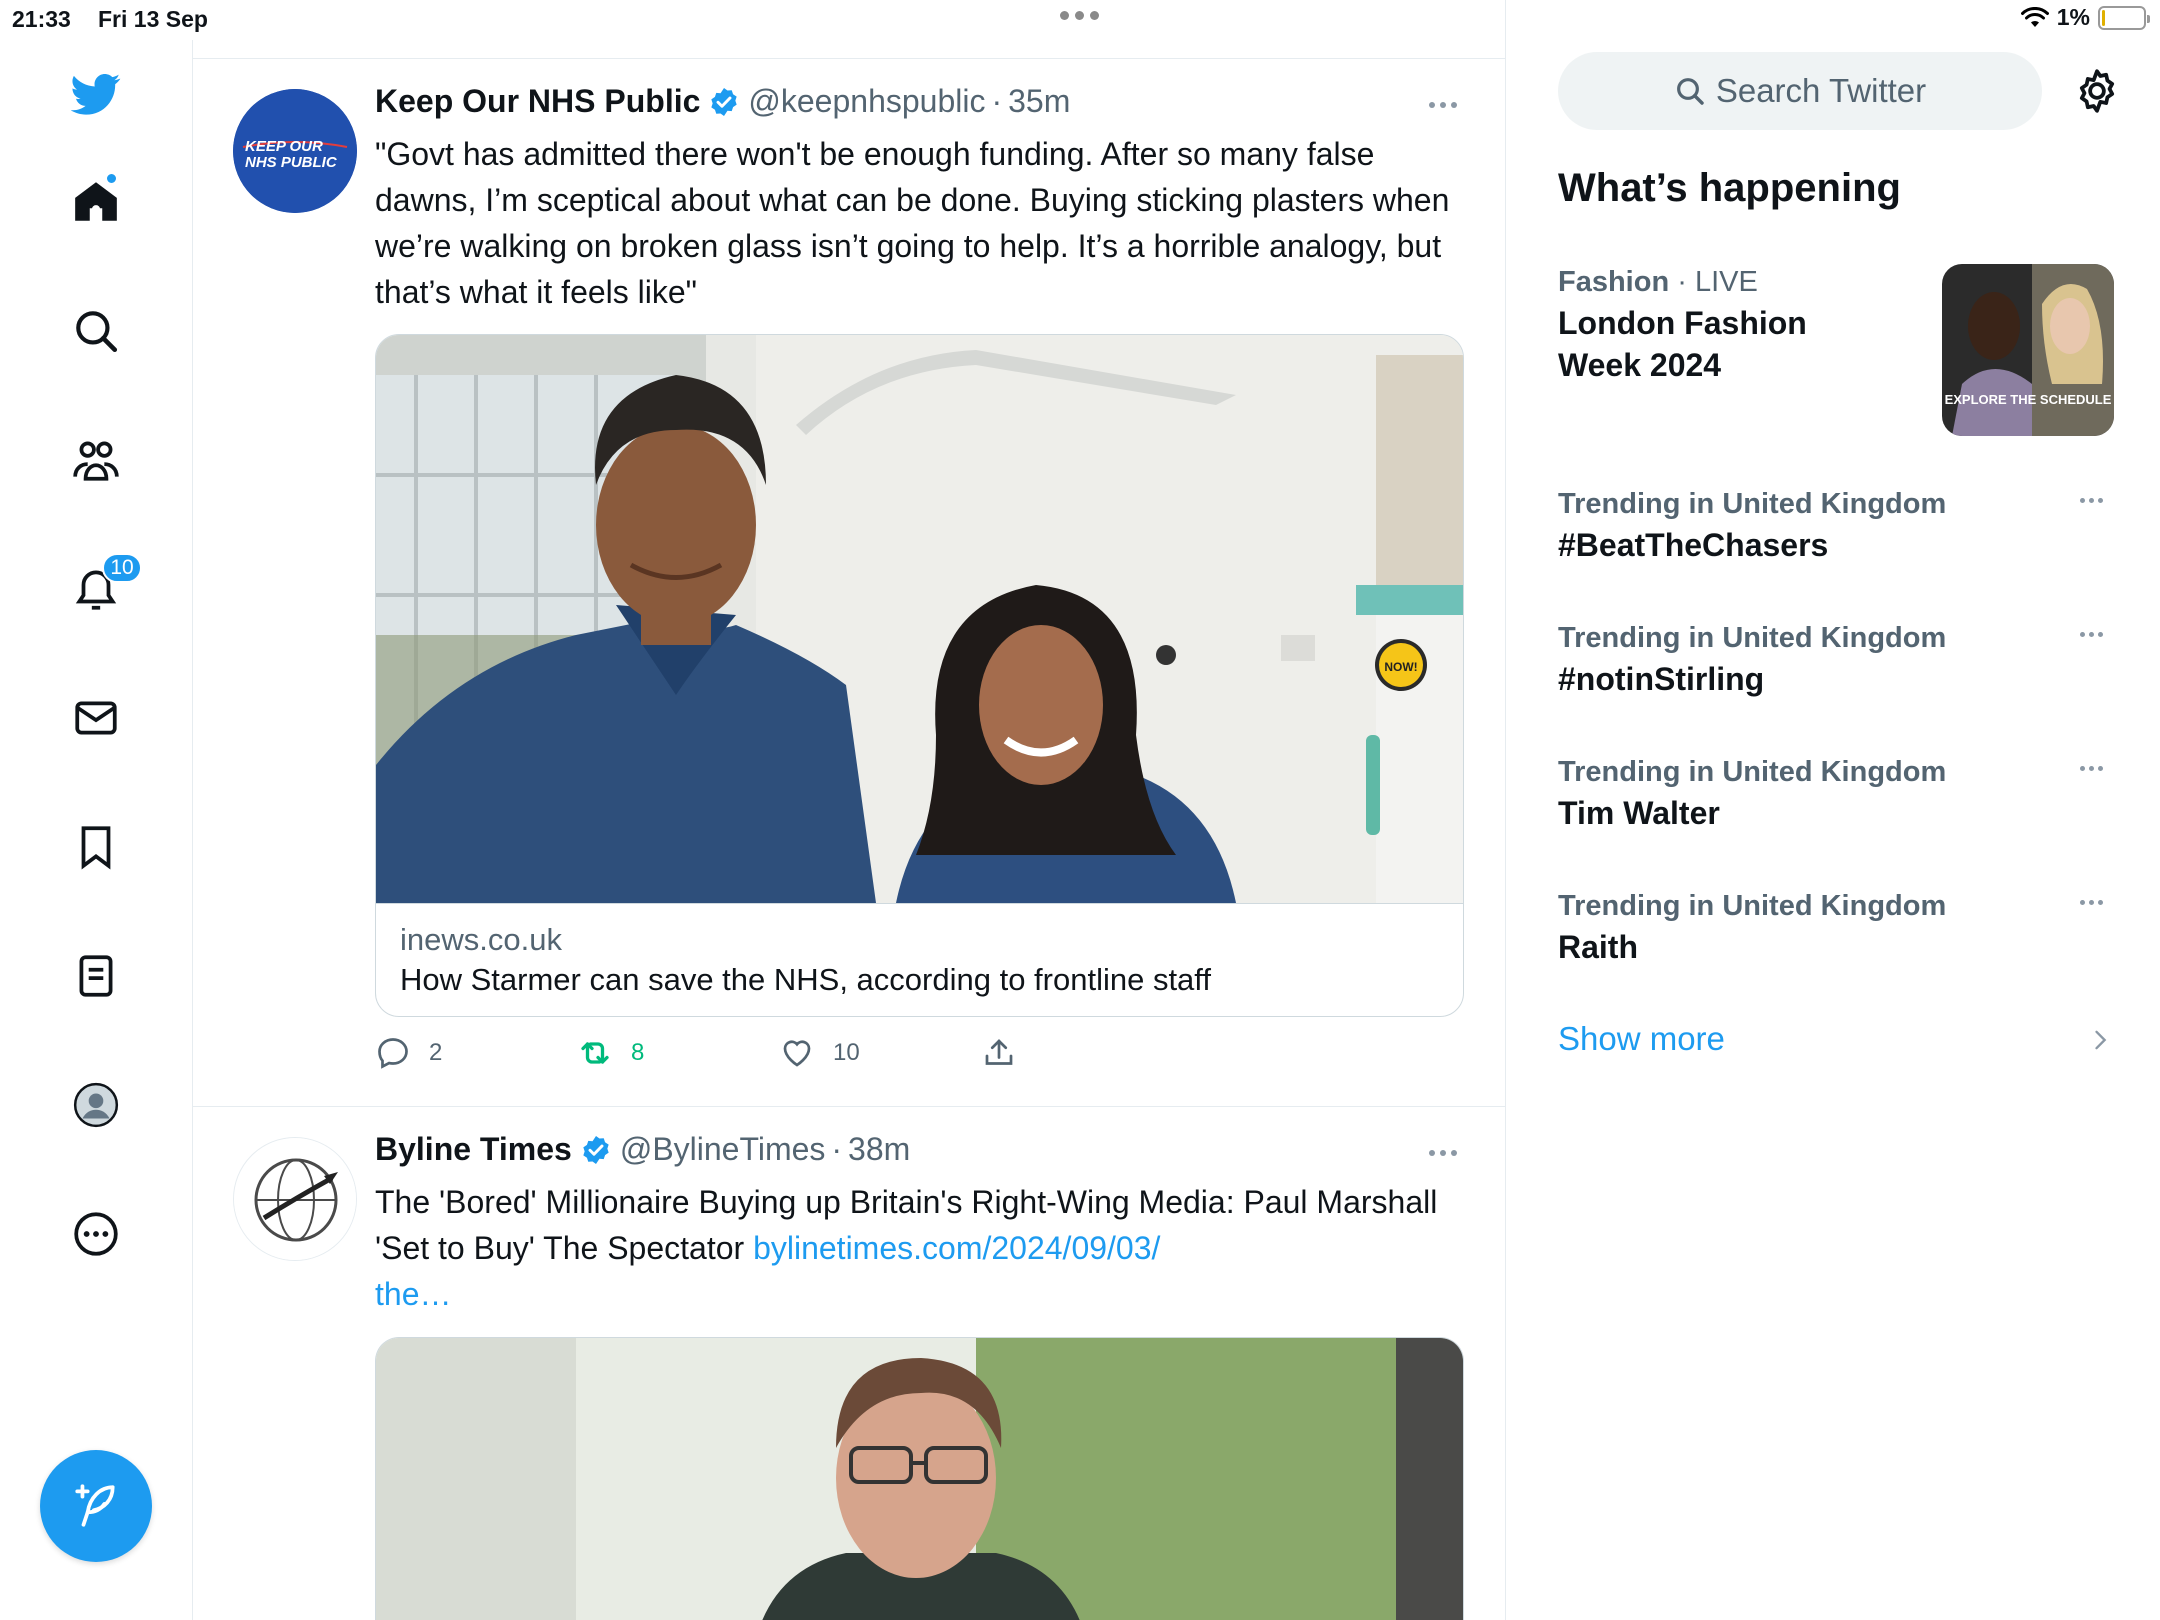 This screenshot has width=2160, height=1620. Describe the element at coordinates (846, 1052) in the screenshot. I see `like-count: 10` at that location.